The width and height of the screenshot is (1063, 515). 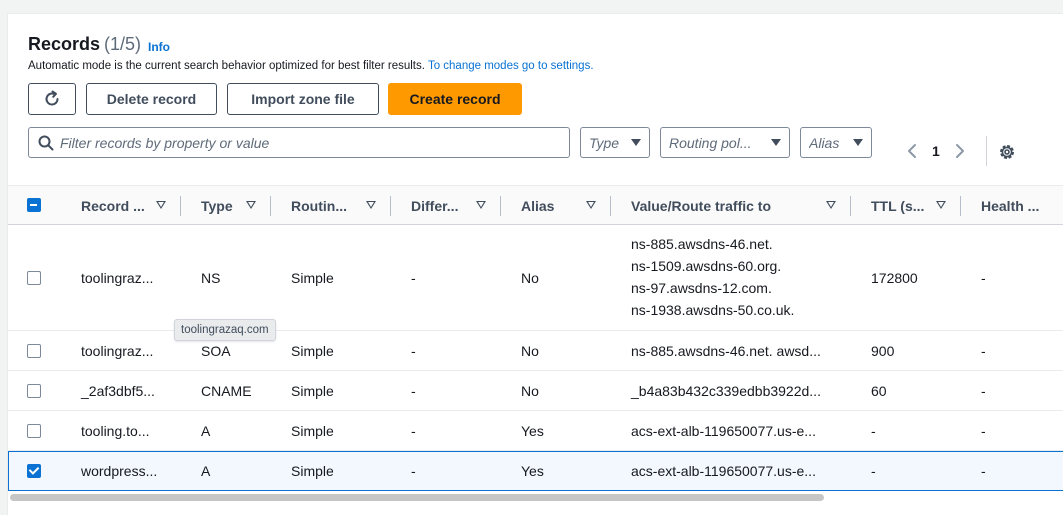 I want to click on import-zone-file-button: Import zone file, so click(x=303, y=99).